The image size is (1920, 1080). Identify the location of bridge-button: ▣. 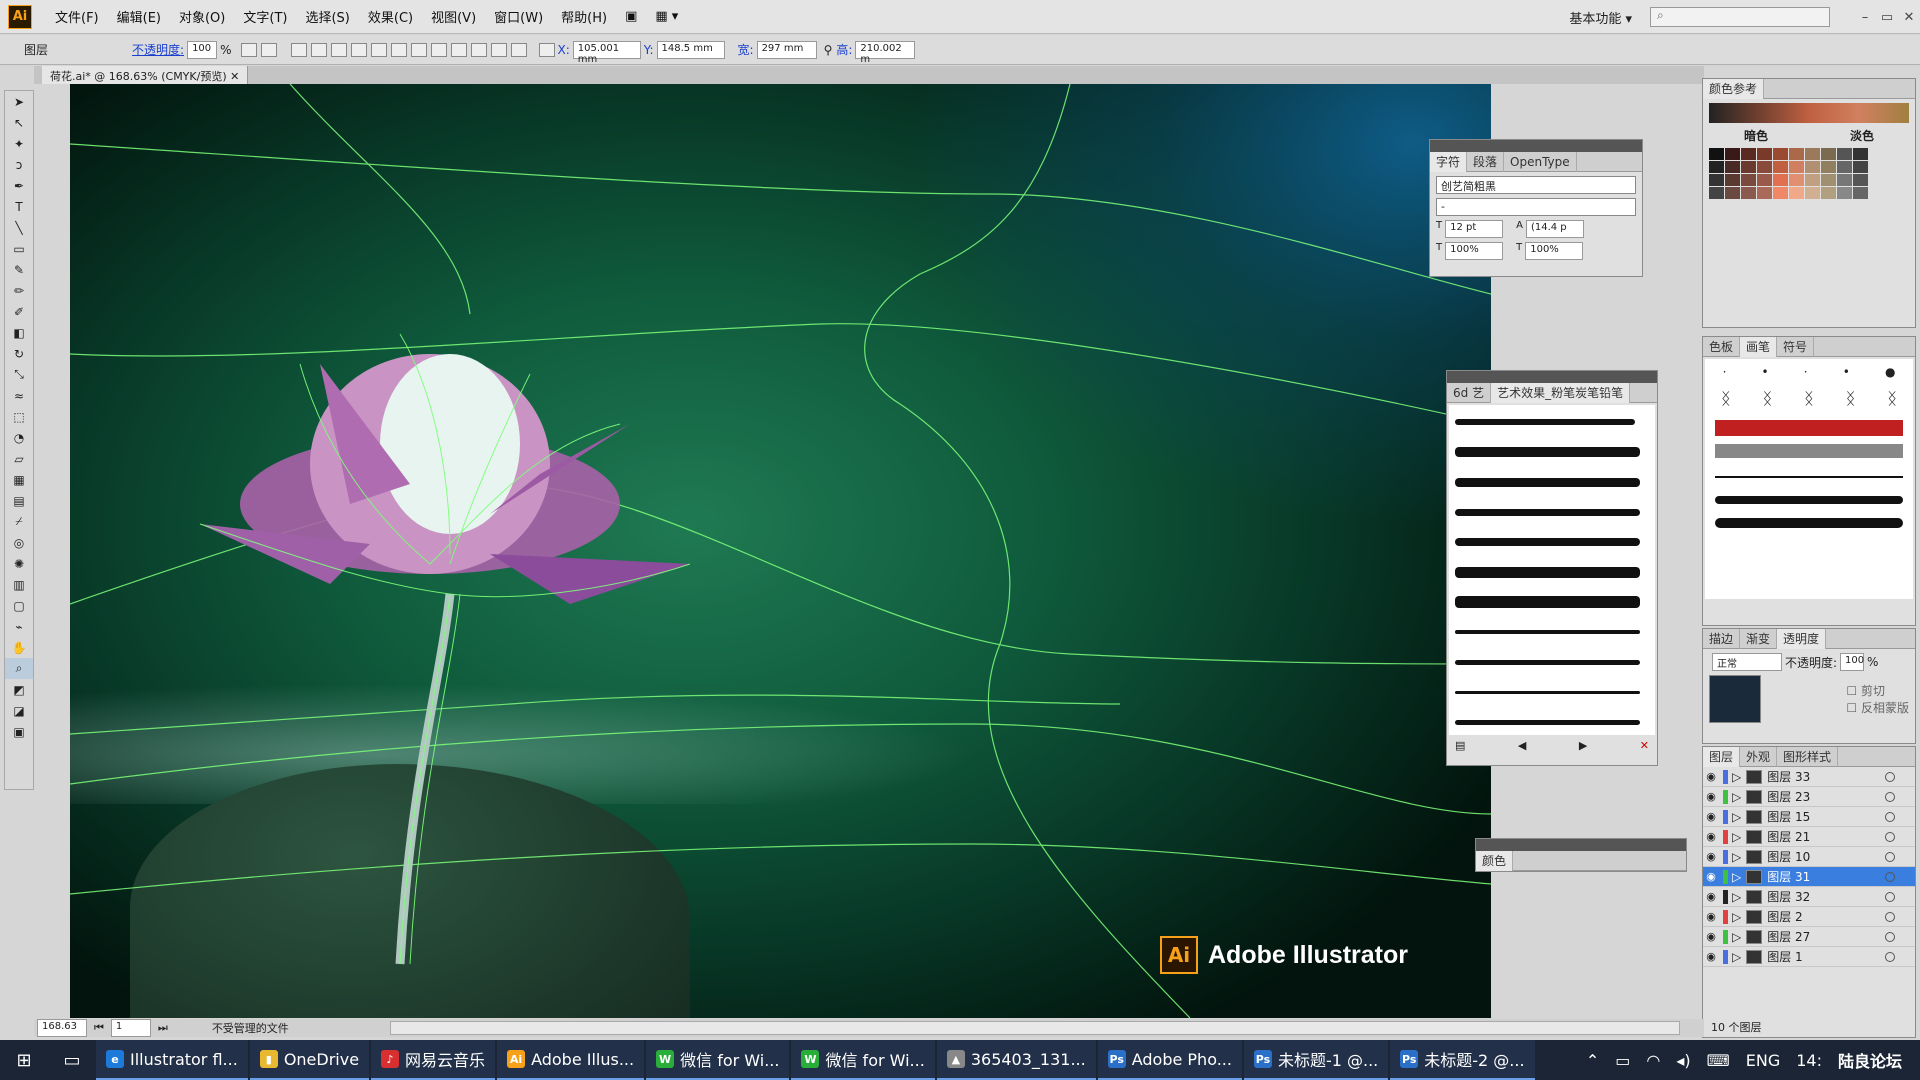
(631, 16).